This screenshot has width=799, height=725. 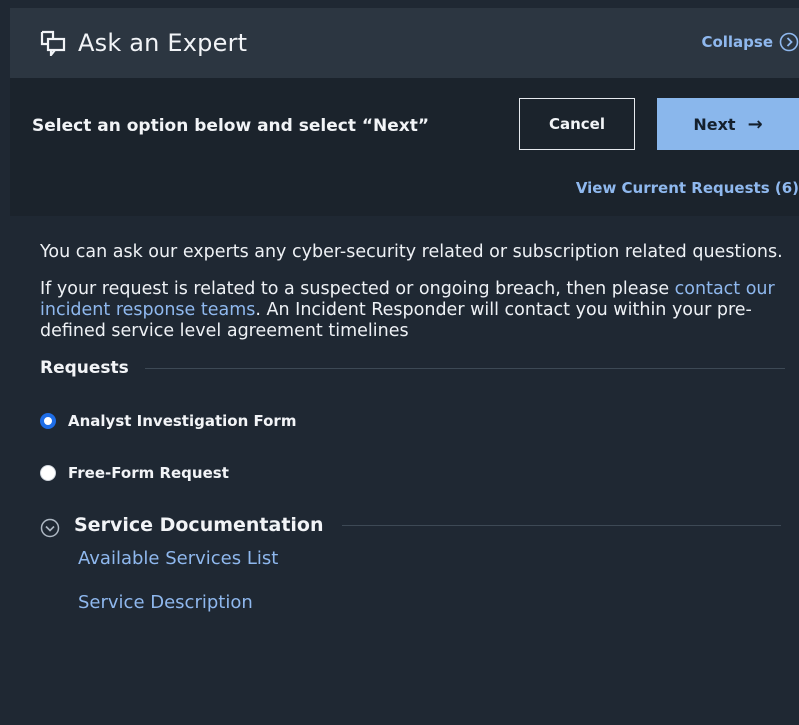 I want to click on radio-option-label: Analyst Investigation Form, so click(x=182, y=421).